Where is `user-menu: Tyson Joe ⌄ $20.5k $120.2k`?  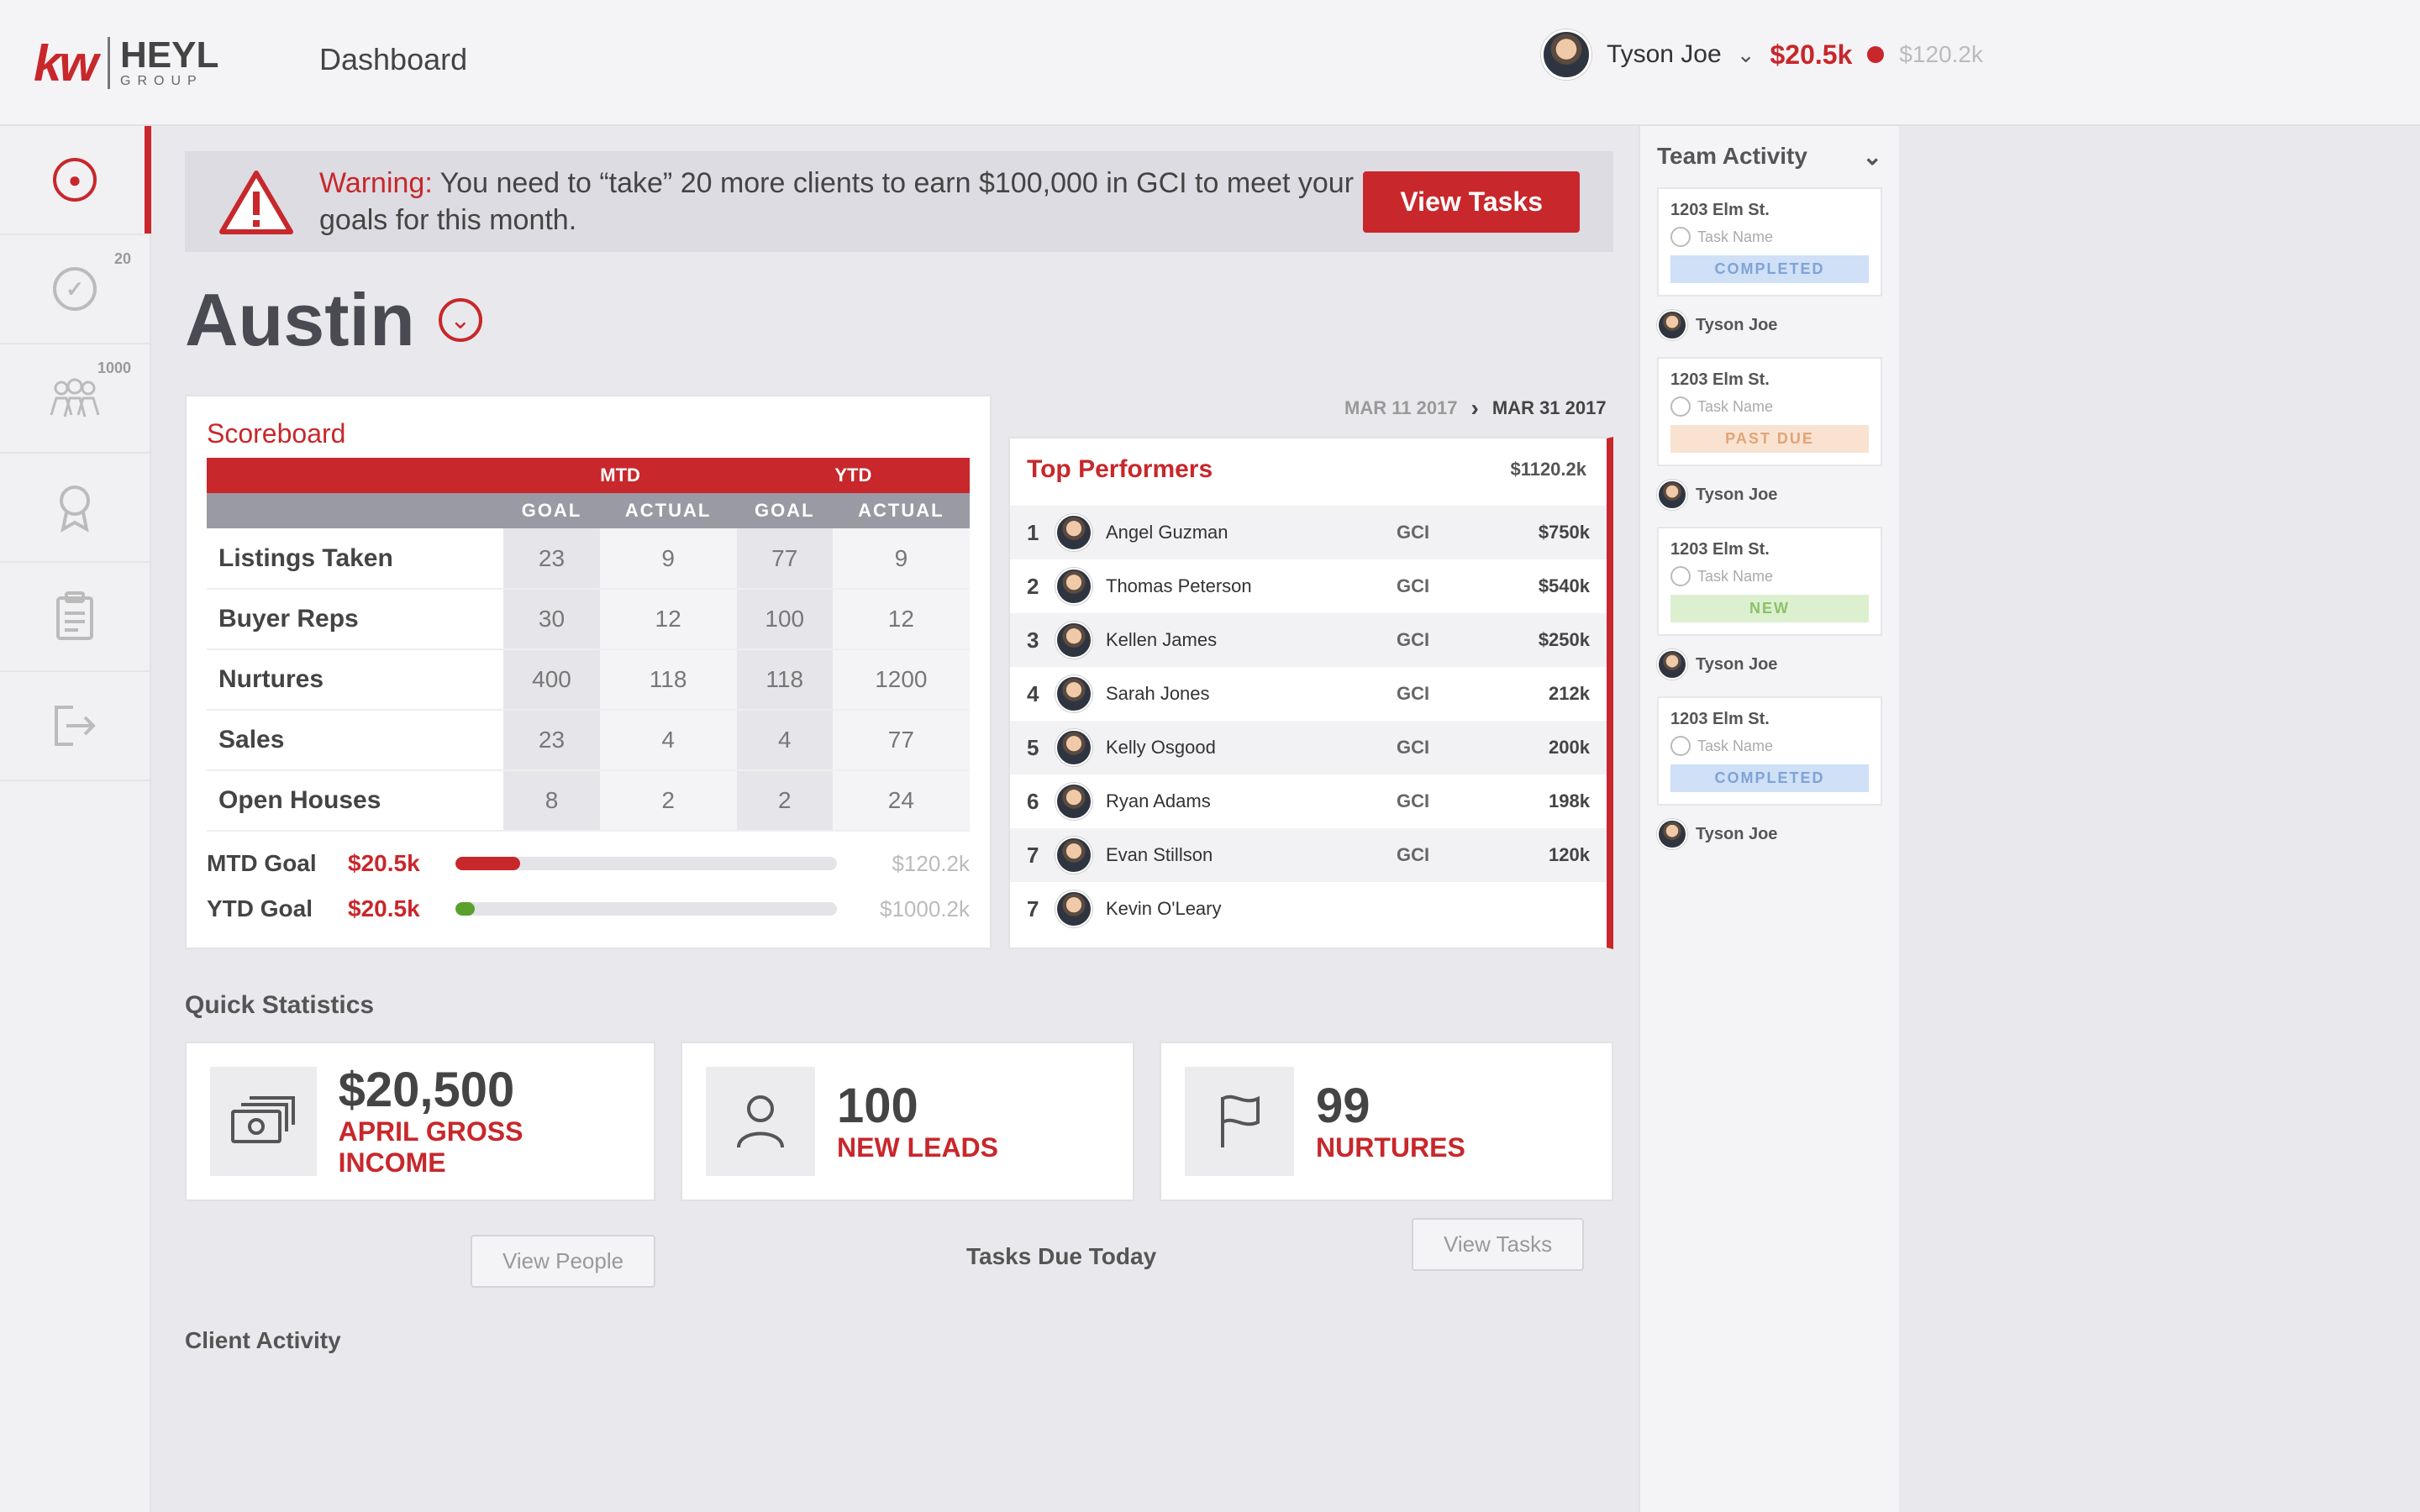
user-menu: Tyson Joe ⌄ $20.5k $120.2k is located at coordinates (1761, 54).